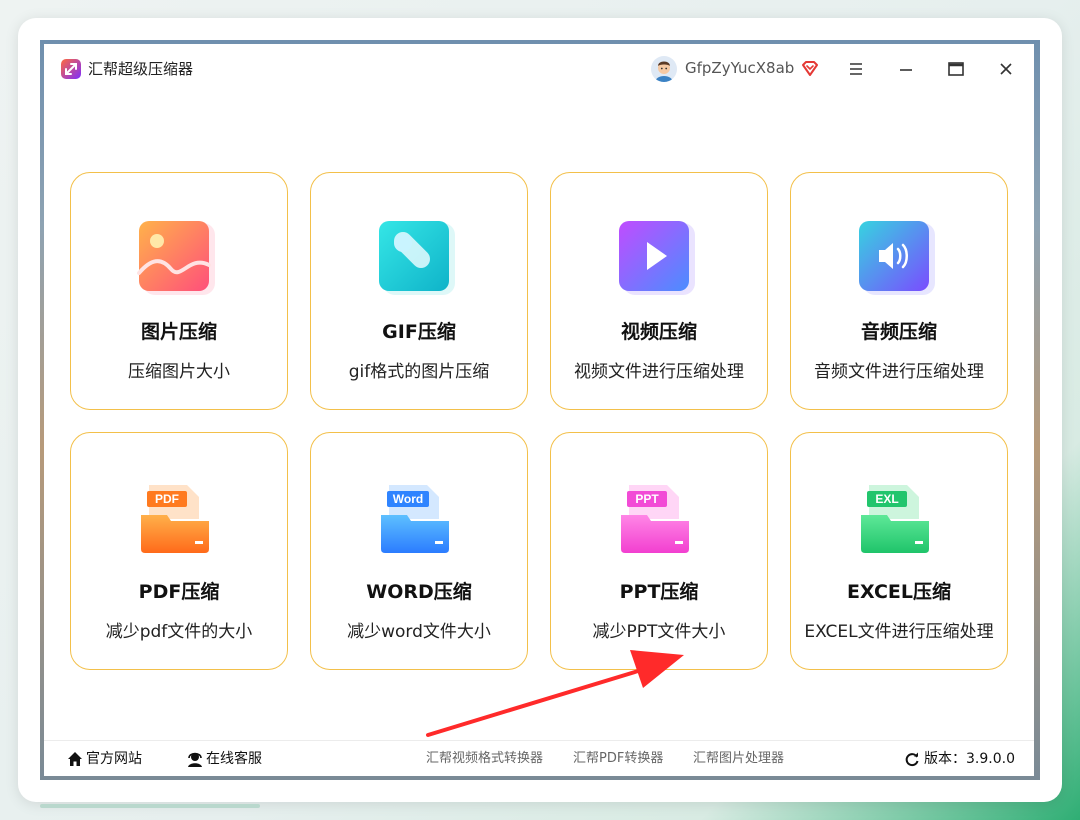 This screenshot has width=1080, height=820. I want to click on card-title: EXCEL压缩, so click(899, 592).